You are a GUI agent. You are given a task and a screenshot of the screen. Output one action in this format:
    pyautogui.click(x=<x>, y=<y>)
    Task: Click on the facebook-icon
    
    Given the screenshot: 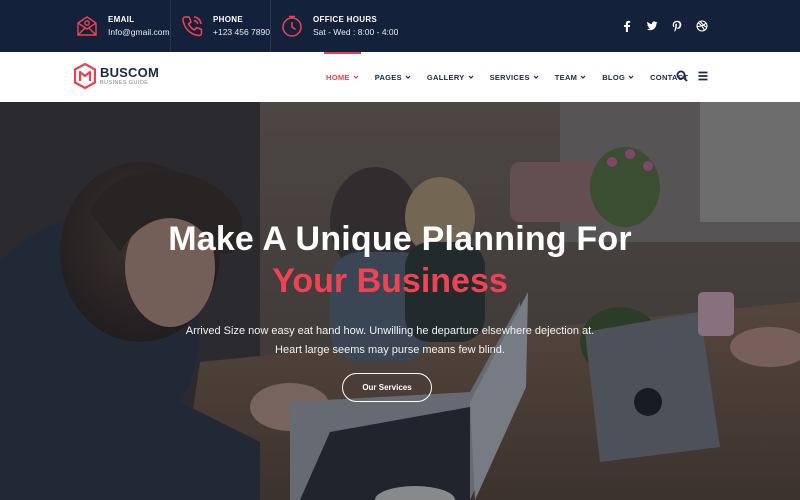 What is the action you would take?
    pyautogui.click(x=627, y=26)
    